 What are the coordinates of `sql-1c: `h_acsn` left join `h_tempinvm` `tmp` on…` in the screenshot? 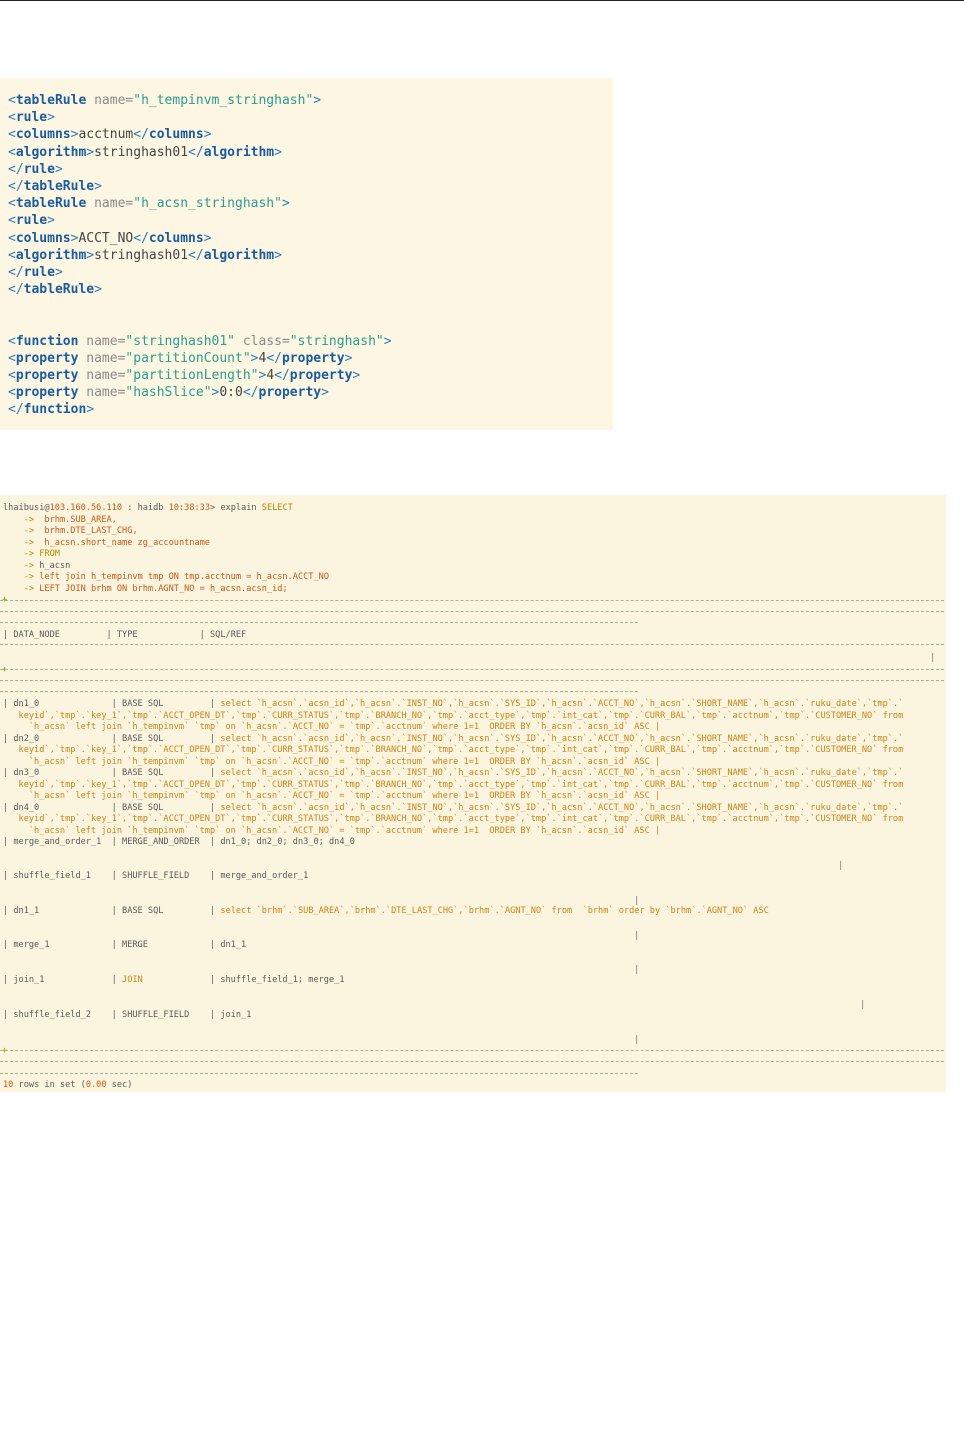 It's located at (344, 727).